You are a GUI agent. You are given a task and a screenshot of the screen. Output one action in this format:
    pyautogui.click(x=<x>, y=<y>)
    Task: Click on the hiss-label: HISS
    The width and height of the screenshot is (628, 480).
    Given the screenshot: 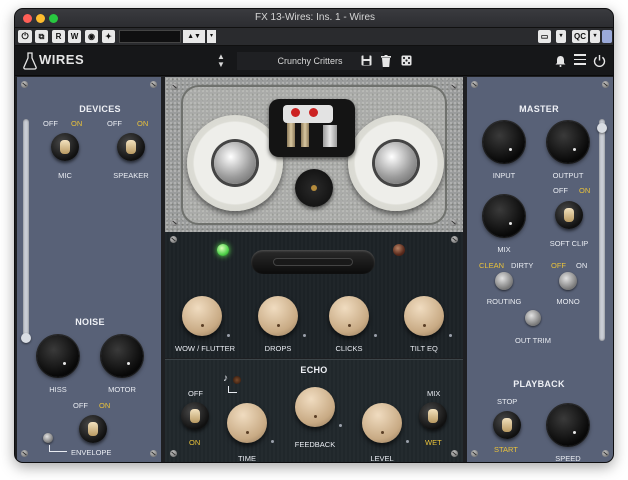 What is the action you would take?
    pyautogui.click(x=58, y=389)
    